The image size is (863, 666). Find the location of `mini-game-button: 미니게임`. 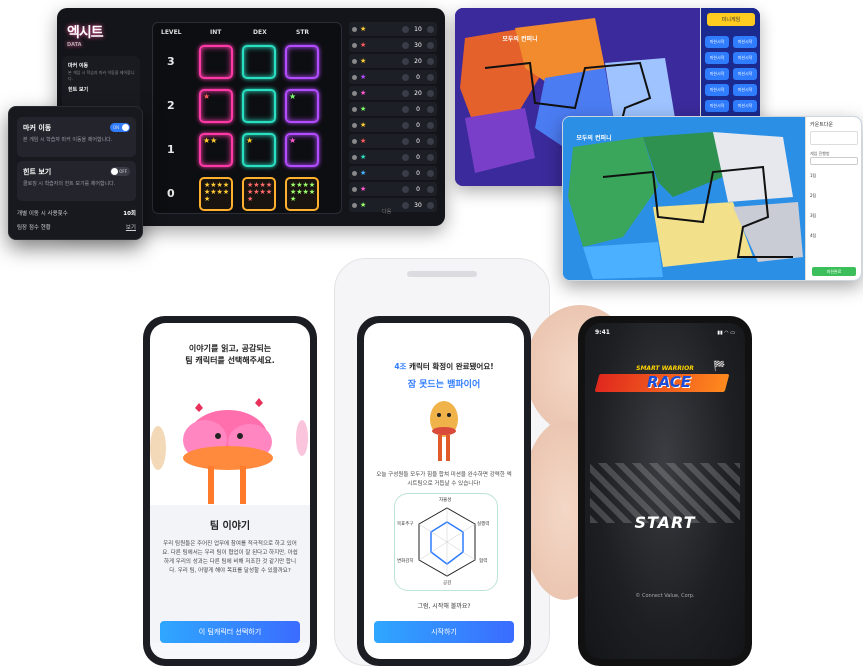

mini-game-button: 미니게임 is located at coordinates (731, 19).